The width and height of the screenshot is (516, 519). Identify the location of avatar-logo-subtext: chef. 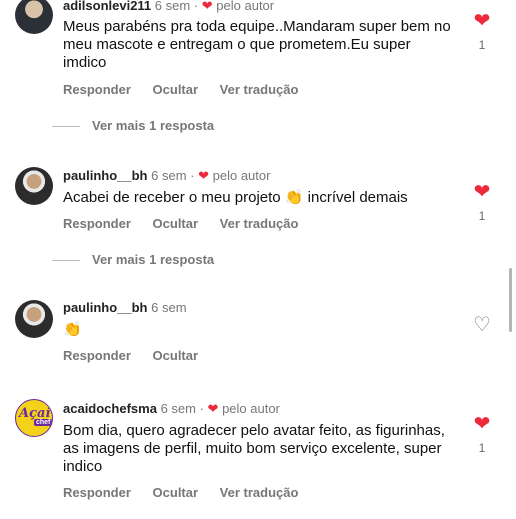
(43, 422).